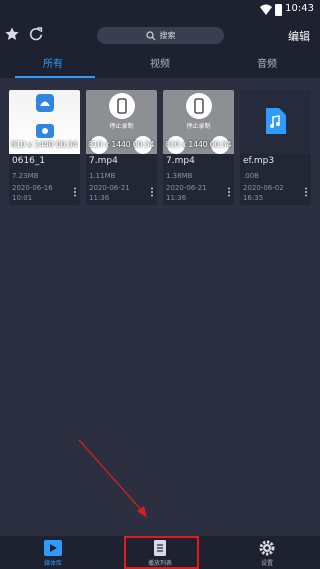  Describe the element at coordinates (12, 34) in the screenshot. I see `star-icon` at that location.